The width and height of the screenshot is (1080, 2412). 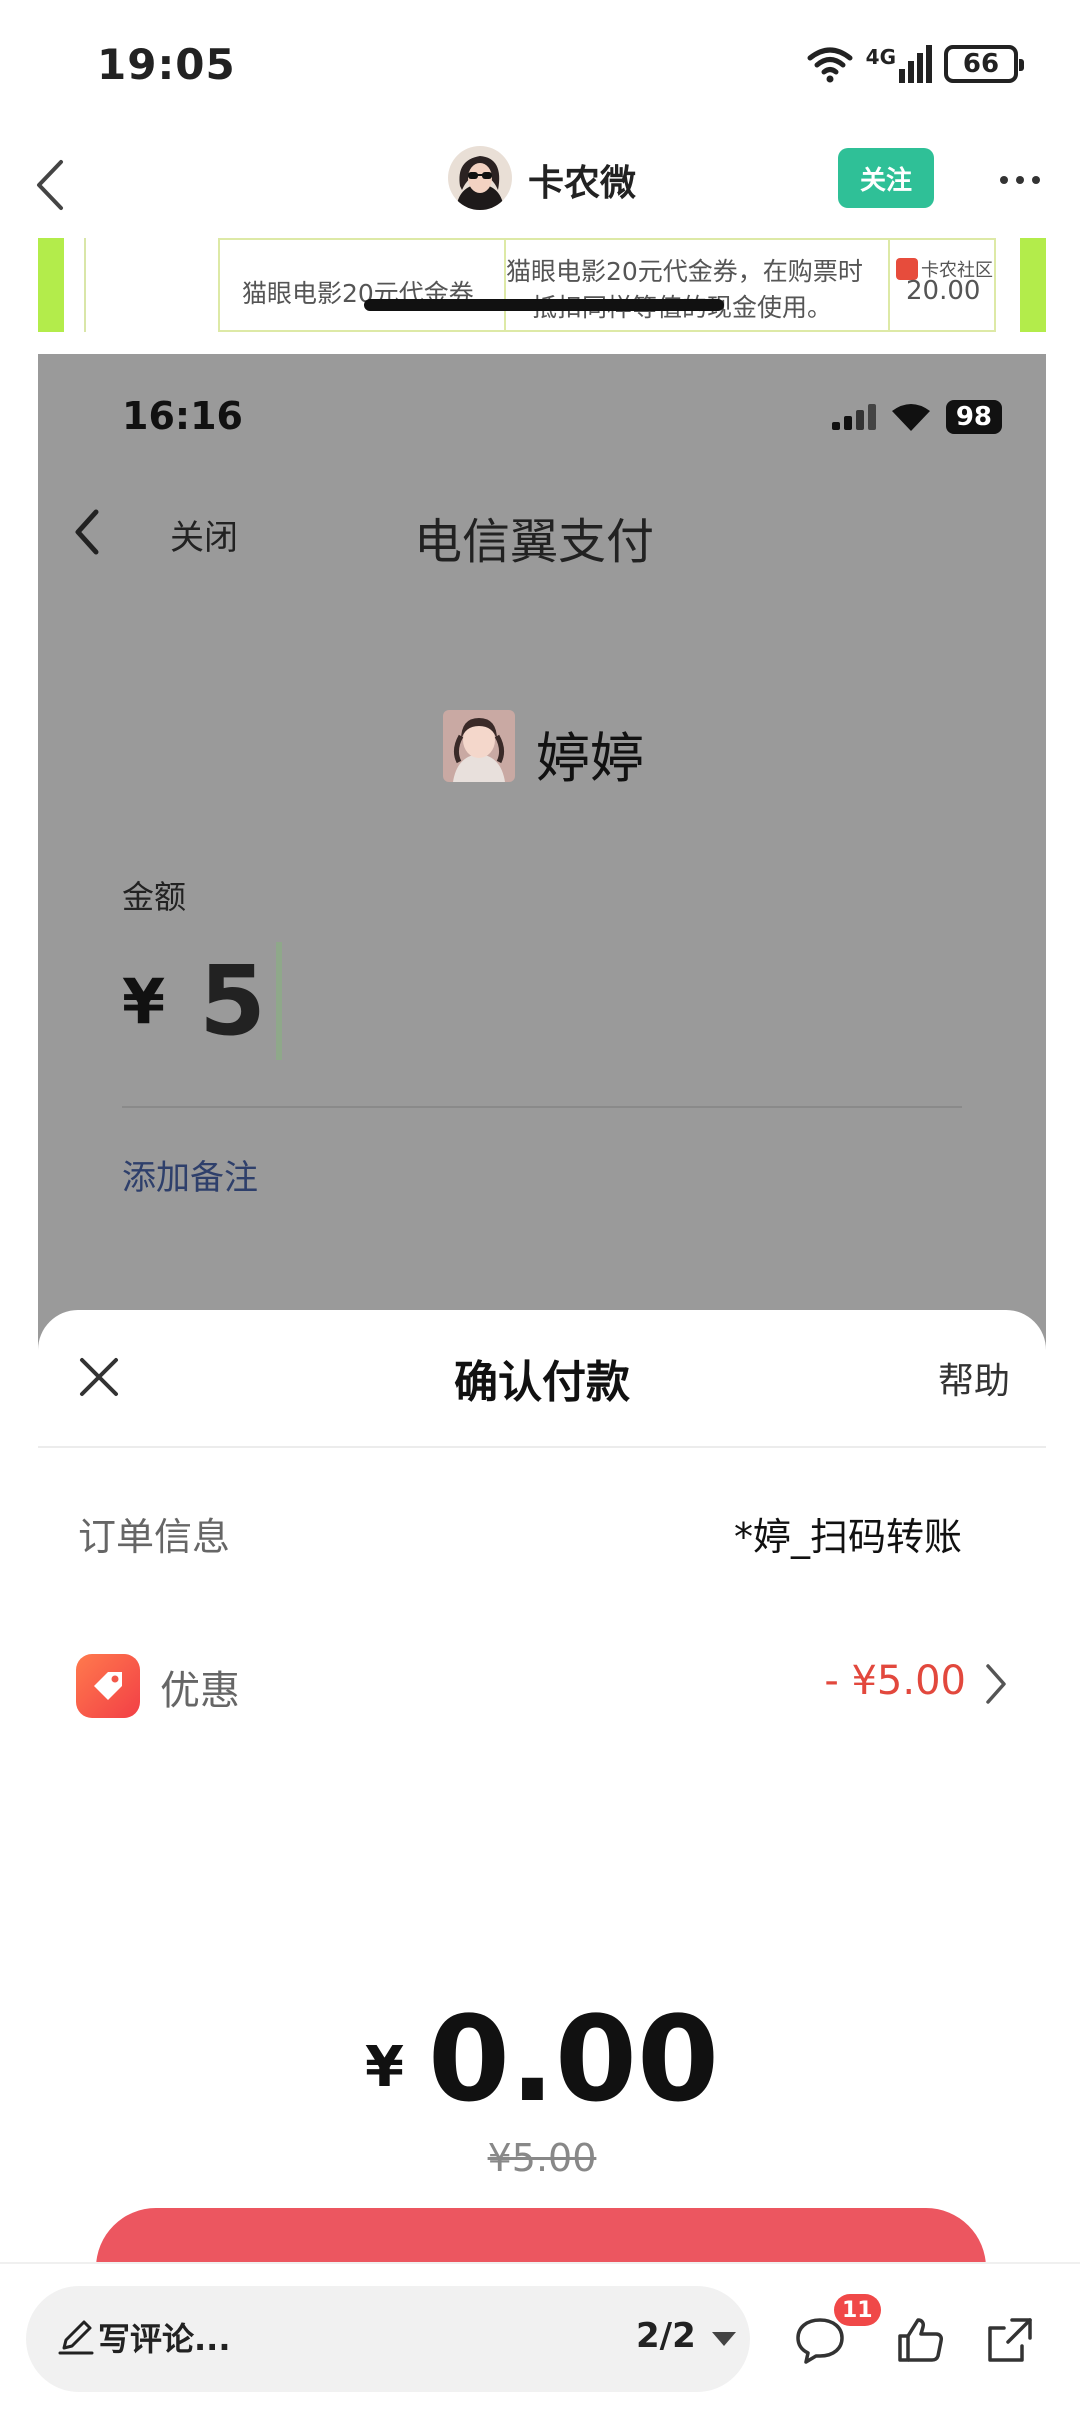 I want to click on signal-icon, so click(x=853, y=417).